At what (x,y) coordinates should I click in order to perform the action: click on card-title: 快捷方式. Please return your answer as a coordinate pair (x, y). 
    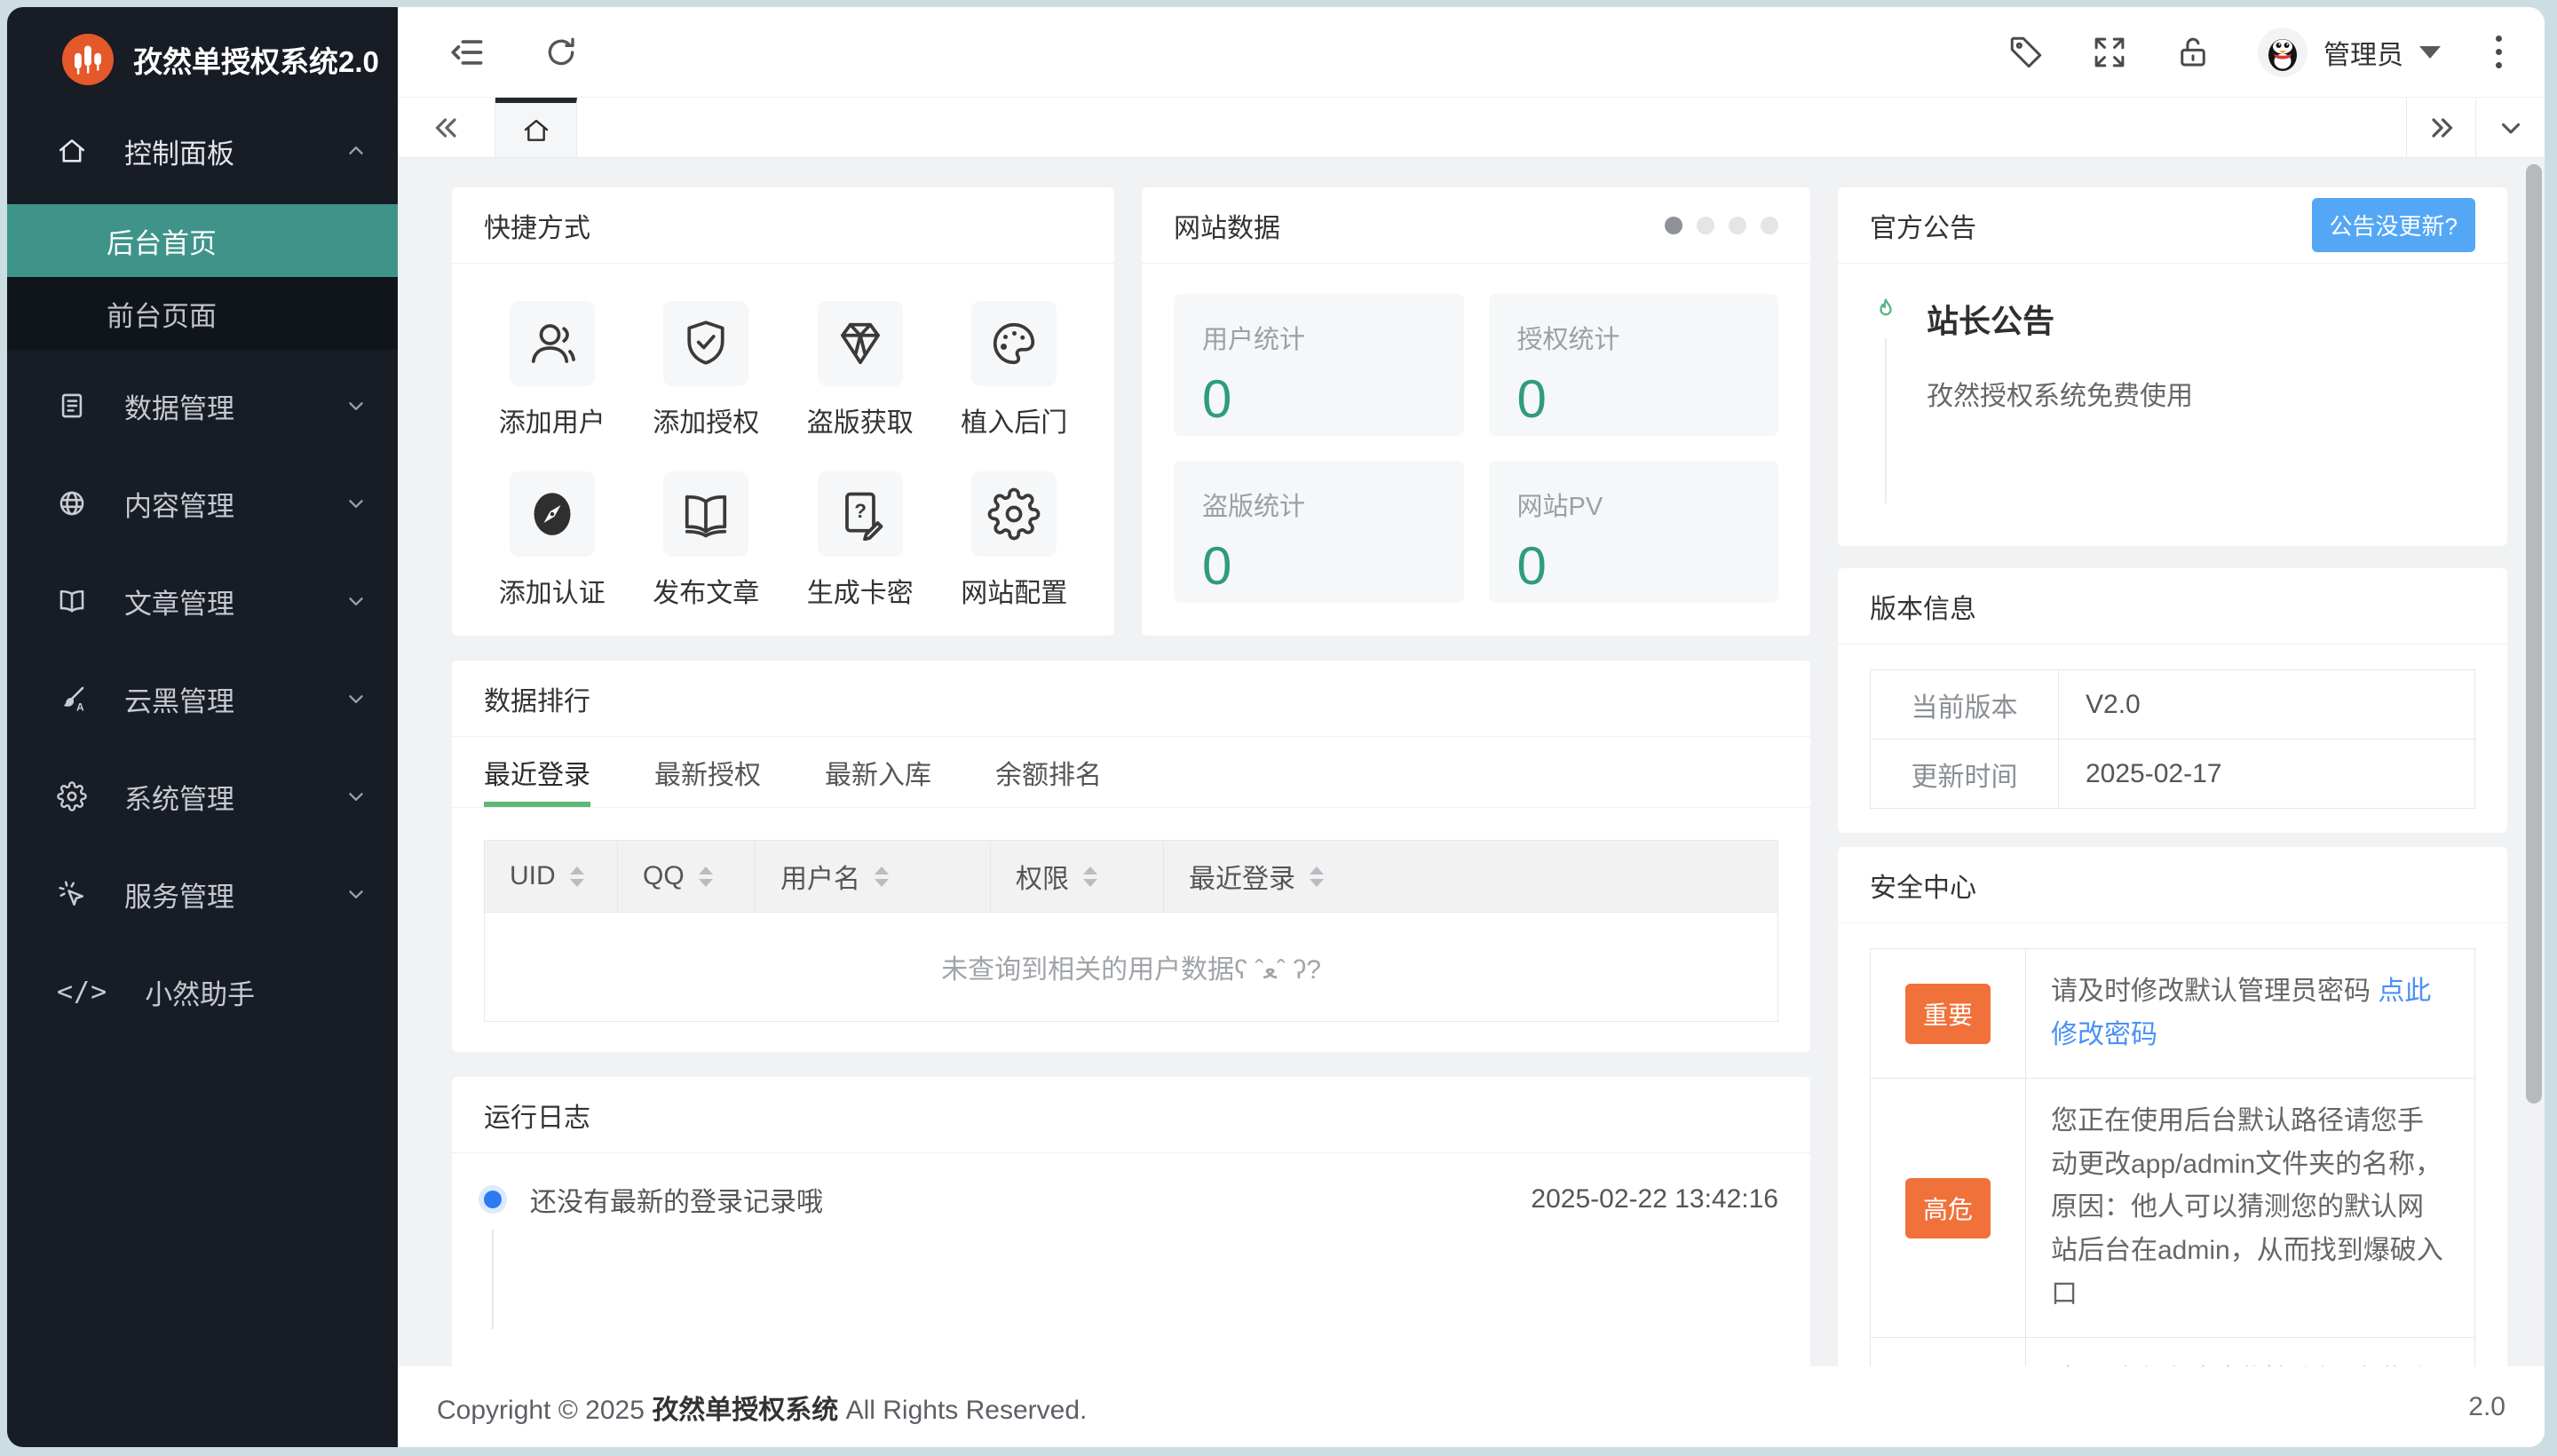
    Looking at the image, I should click on (783, 225).